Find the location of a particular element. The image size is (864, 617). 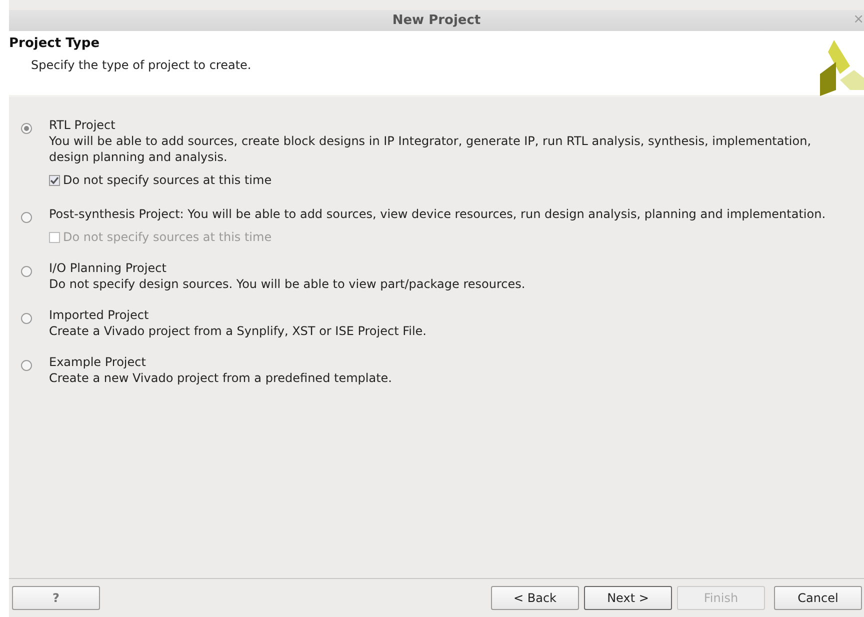

option-description: You will be able to add sources, create block designs in IP Integrator, generate IP, run RTL analysis, synthesis, implementation, design planning and analysis. is located at coordinates (430, 149).